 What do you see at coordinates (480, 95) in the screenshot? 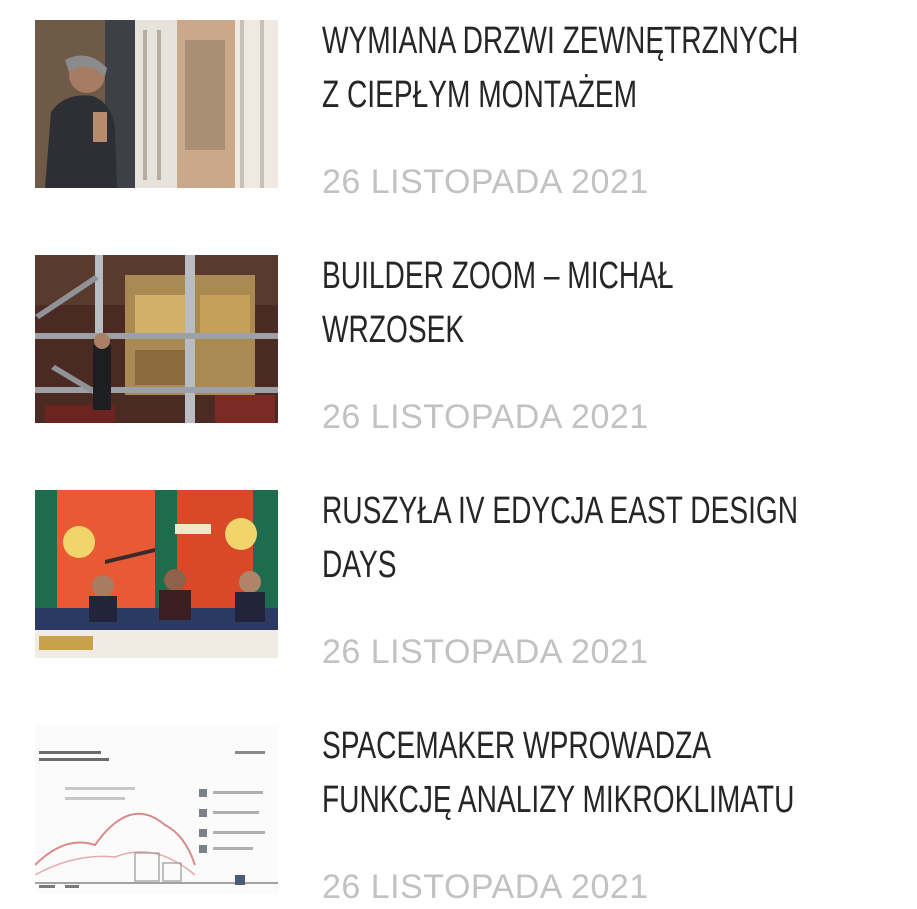
I see `post-title-line: Z CIEPŁYM MONTAŻEM` at bounding box center [480, 95].